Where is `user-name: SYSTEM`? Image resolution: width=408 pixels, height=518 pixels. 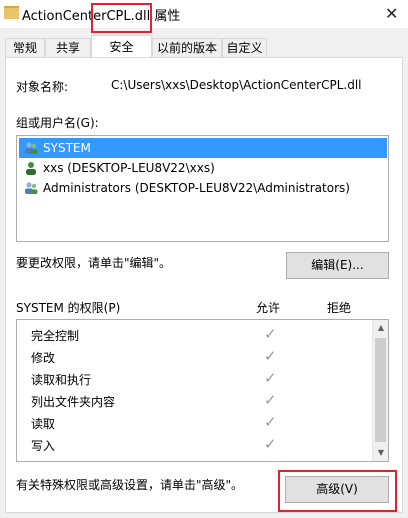
user-name: SYSTEM is located at coordinates (67, 148).